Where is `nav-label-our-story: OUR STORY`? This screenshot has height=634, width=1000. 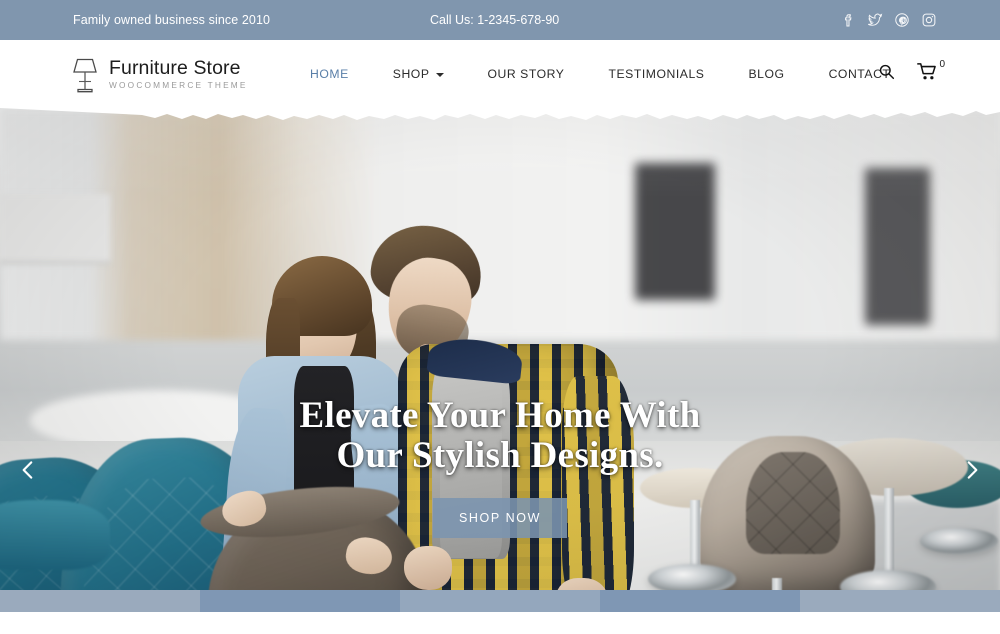 nav-label-our-story: OUR STORY is located at coordinates (526, 74).